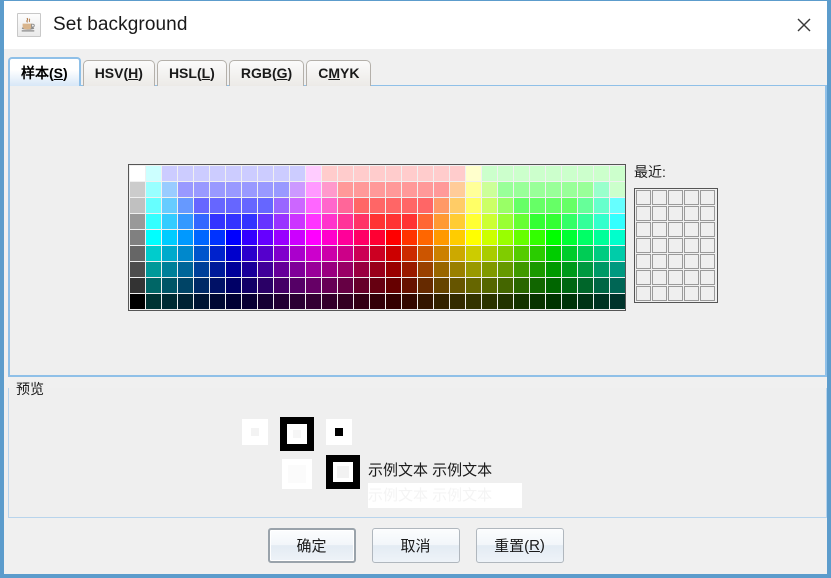 The width and height of the screenshot is (831, 578). What do you see at coordinates (519, 545) in the screenshot?
I see `reset-button: 重置(R)` at bounding box center [519, 545].